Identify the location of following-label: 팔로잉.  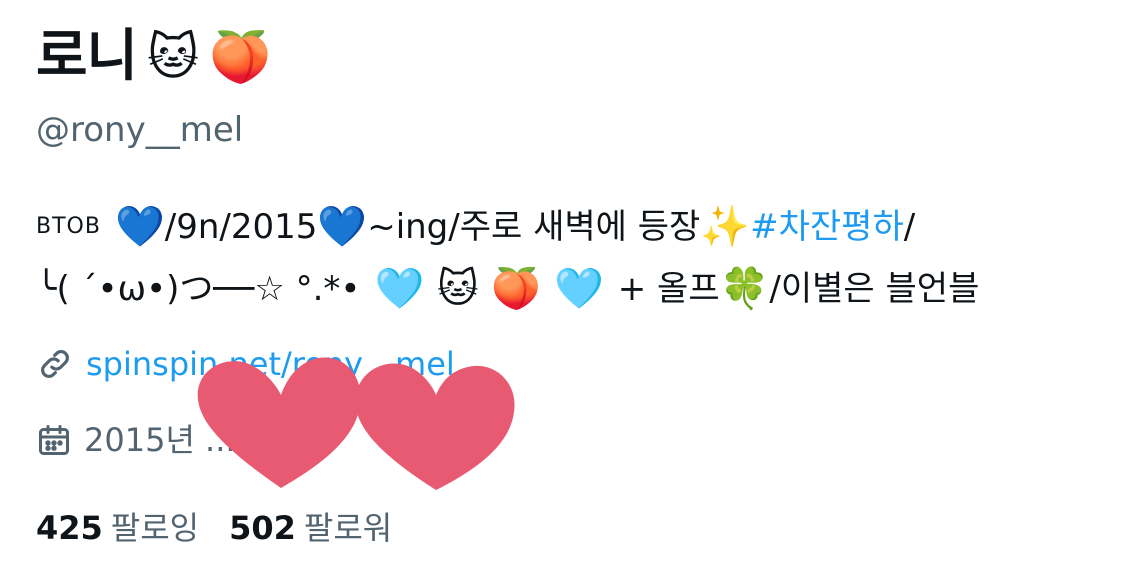
(155, 528).